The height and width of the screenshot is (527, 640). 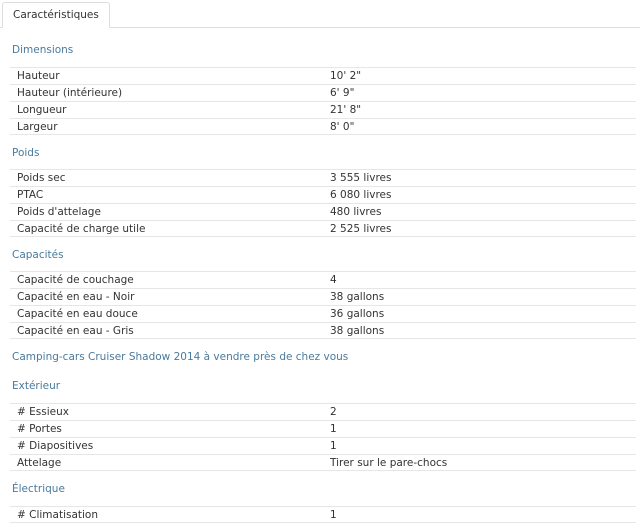 I want to click on spec-value: 2, so click(x=333, y=412).